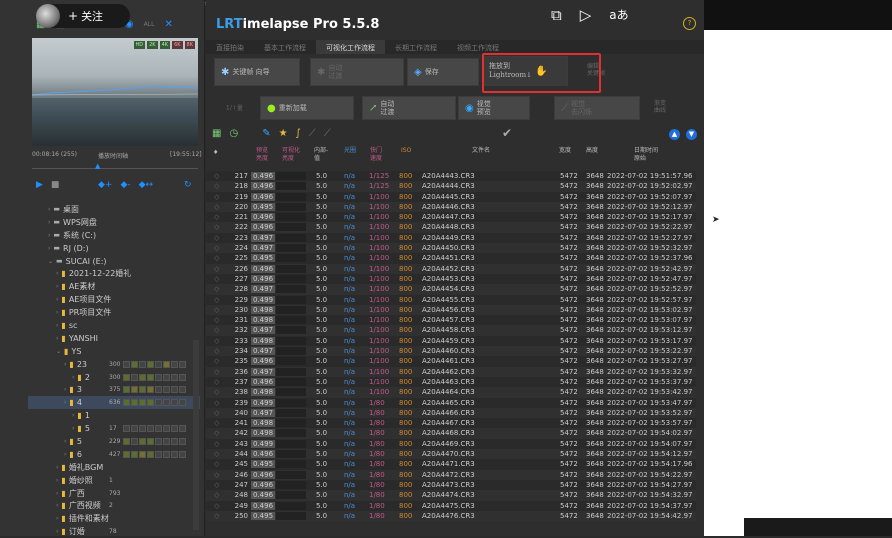 This screenshot has height=538, width=892. Describe the element at coordinates (262, 155) in the screenshot. I see `col-preview-lum: 预览 亮度` at that location.